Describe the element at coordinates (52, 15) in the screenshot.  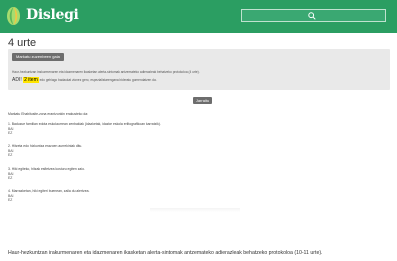
I see `site-logo-text: Dislegi` at that location.